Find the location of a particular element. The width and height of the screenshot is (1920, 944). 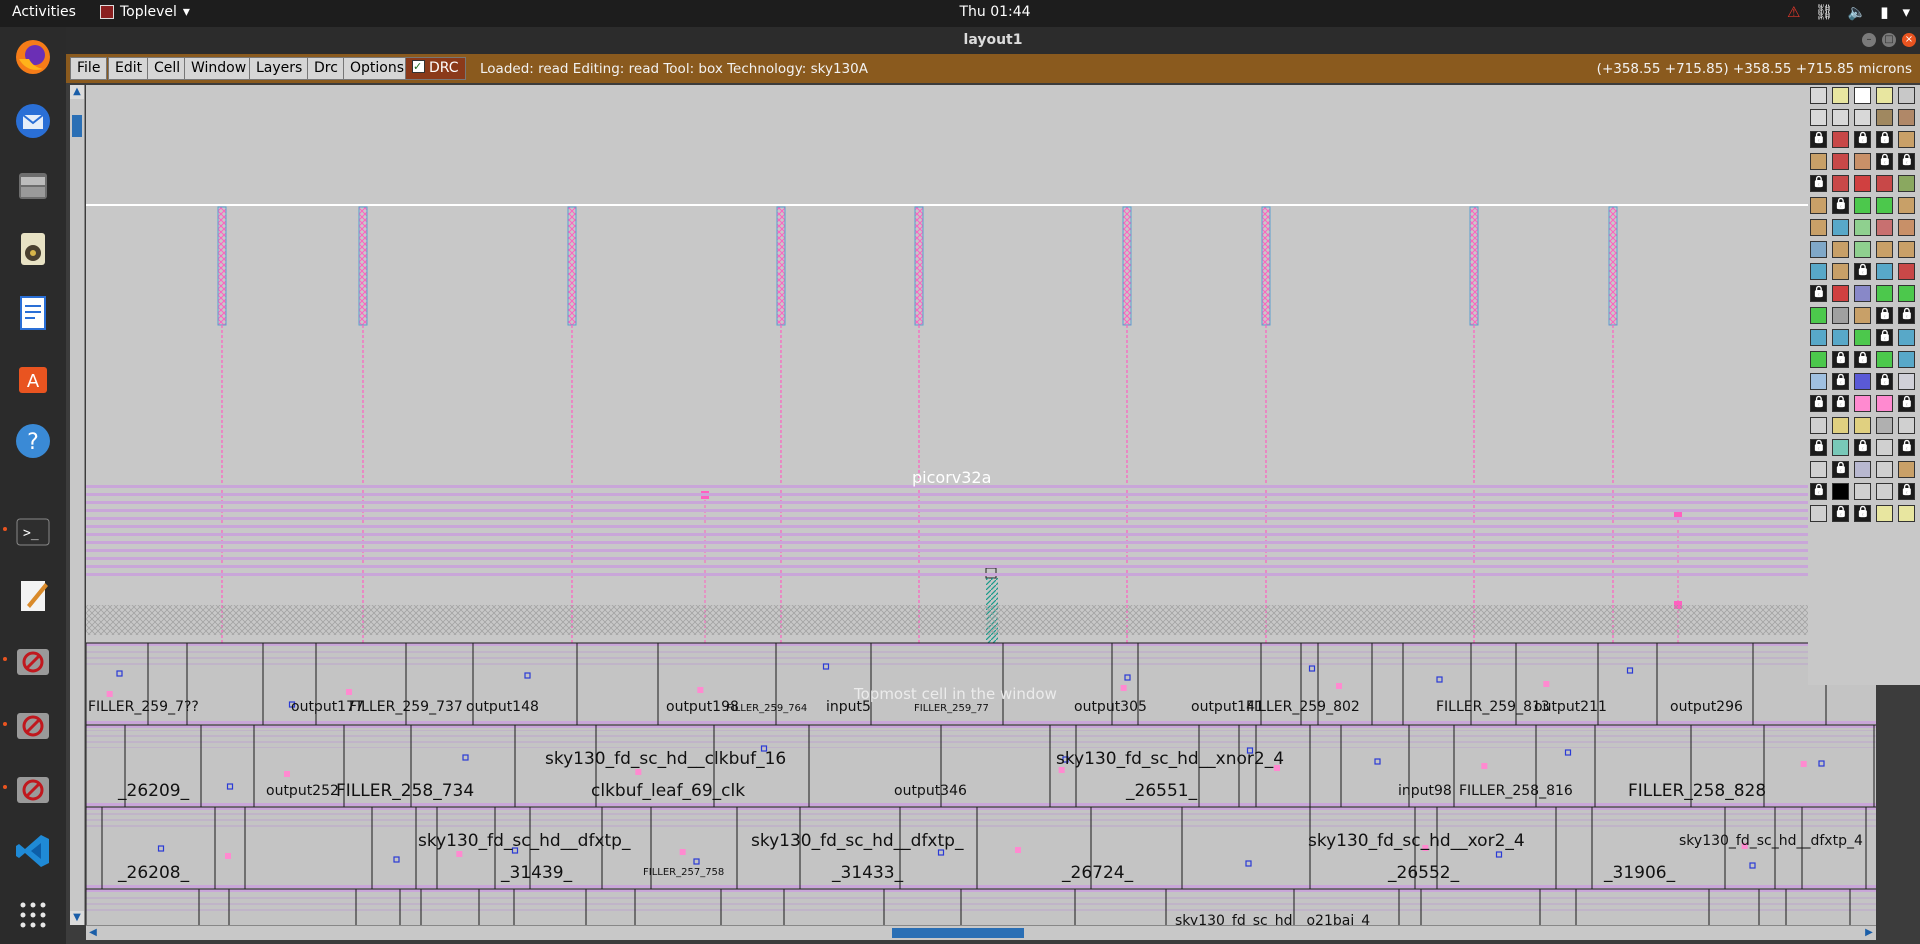

layers-menu: Layers is located at coordinates (279, 68).